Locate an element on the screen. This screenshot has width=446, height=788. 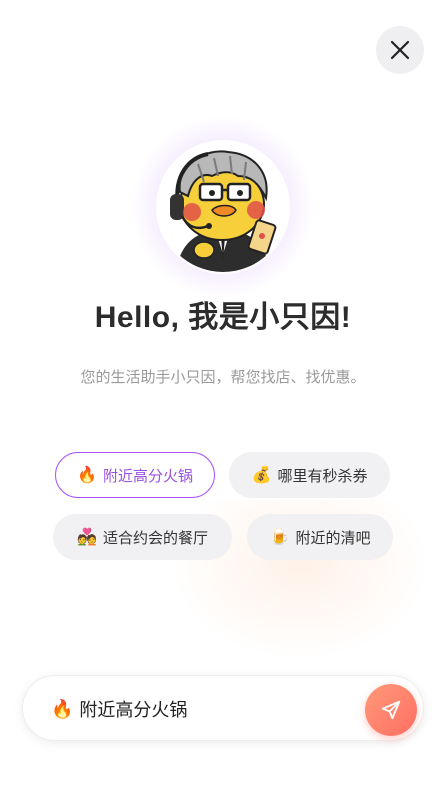
message-input-value: 附近高分火锅 is located at coordinates (133, 710).